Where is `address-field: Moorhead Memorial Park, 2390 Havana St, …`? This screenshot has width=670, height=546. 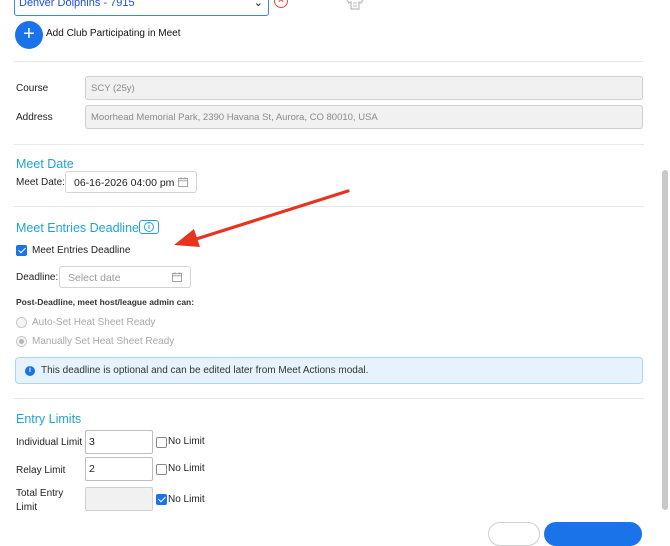 address-field: Moorhead Memorial Park, 2390 Havana St, … is located at coordinates (364, 117).